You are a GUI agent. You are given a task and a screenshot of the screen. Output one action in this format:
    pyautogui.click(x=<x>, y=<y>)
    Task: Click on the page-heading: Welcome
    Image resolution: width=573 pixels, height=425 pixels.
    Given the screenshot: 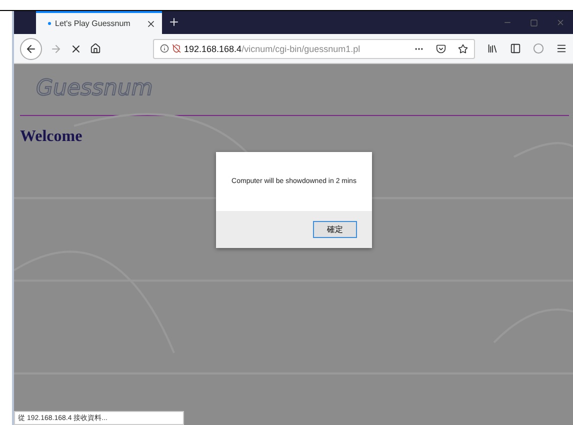 What is the action you would take?
    pyautogui.click(x=51, y=137)
    